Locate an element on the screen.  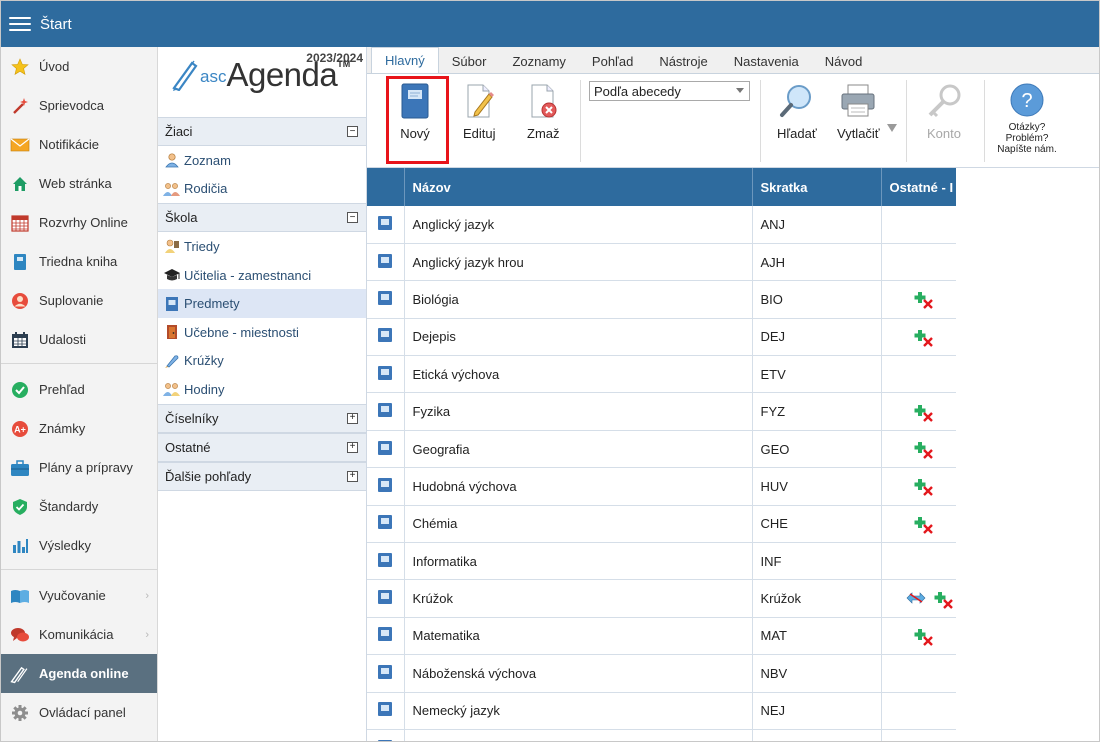
print-dropdown-arrow-icon is located at coordinates (892, 128).